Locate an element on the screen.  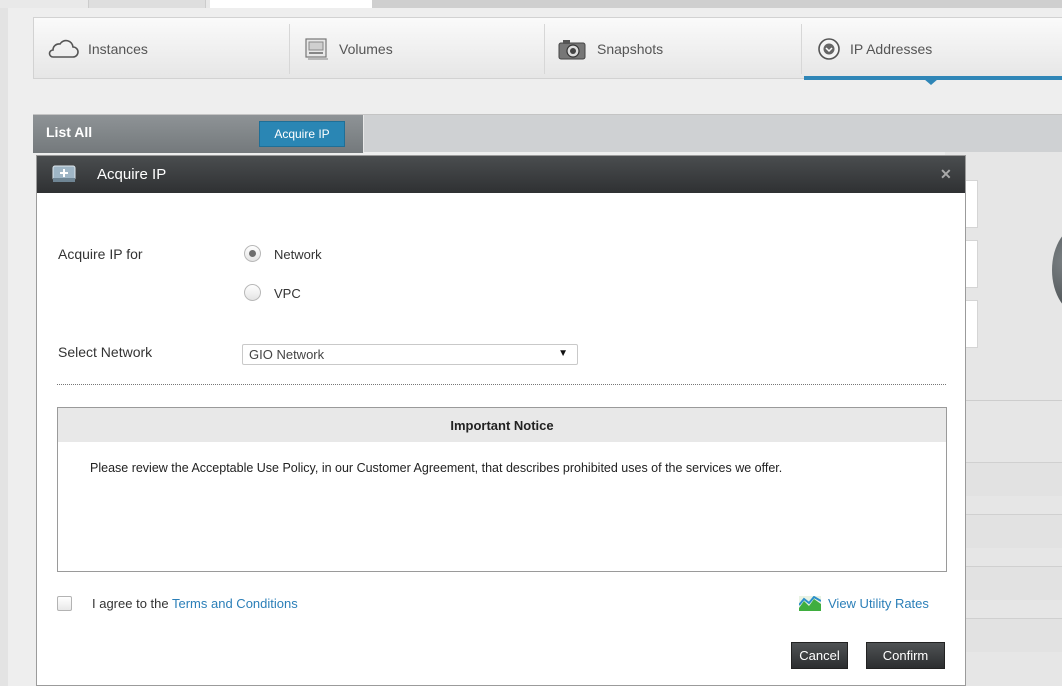
top-strip-bar is located at coordinates (717, 4).